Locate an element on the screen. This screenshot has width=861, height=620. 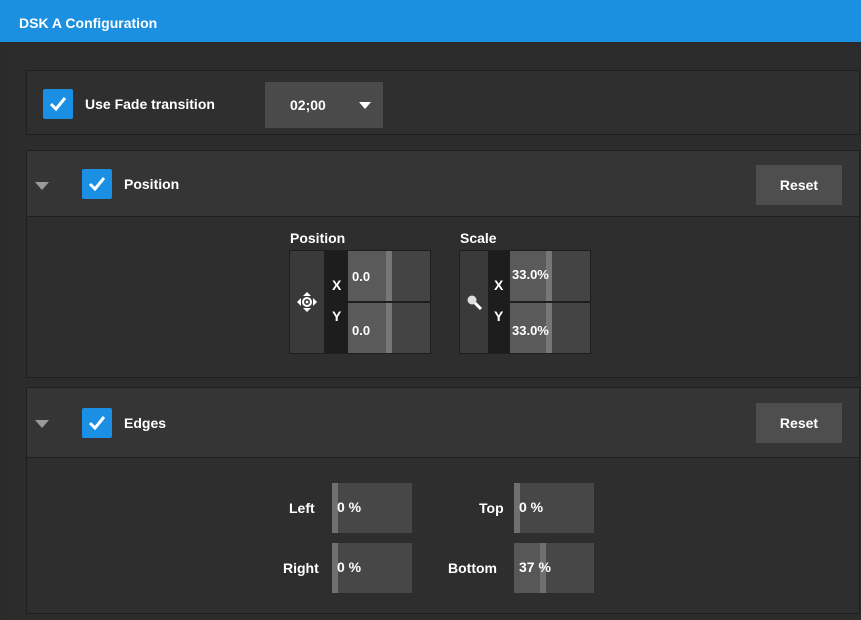
position-control: X Y 0.0 0.0 is located at coordinates (360, 302).